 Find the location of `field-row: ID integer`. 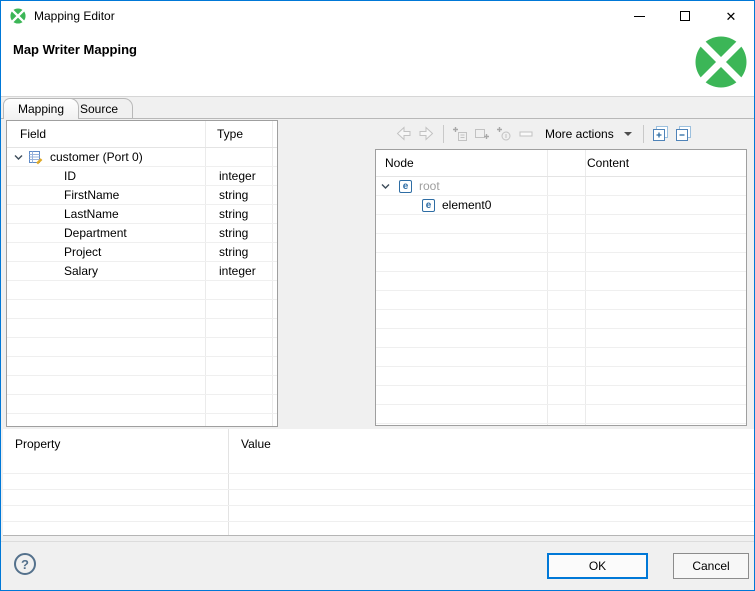

field-row: ID integer is located at coordinates (142, 176).